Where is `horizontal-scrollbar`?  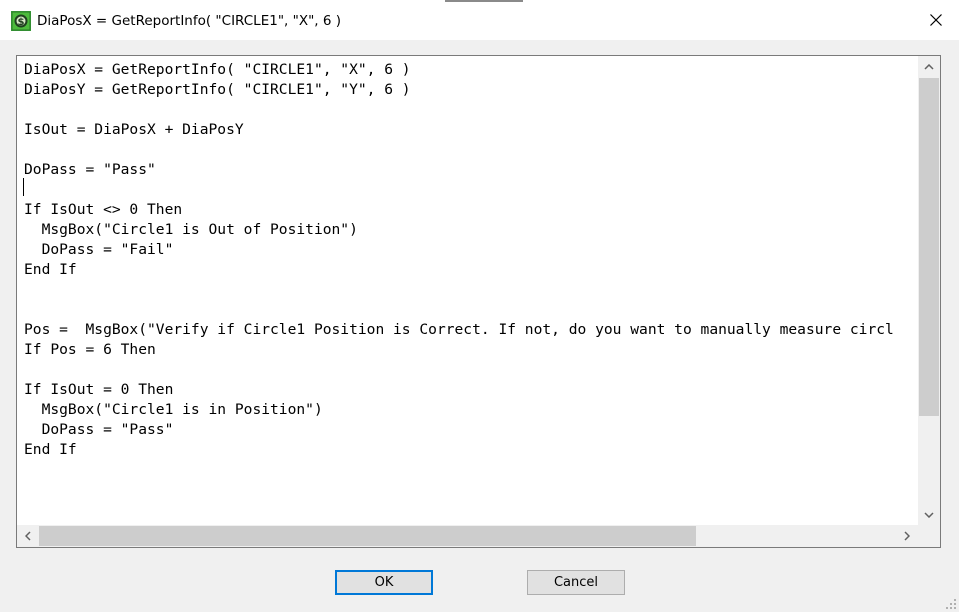
horizontal-scrollbar is located at coordinates (467, 536).